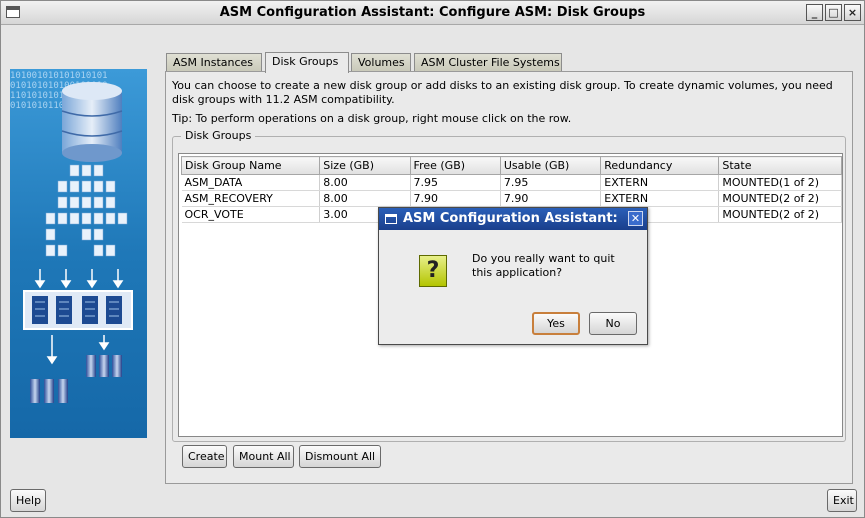  What do you see at coordinates (250, 165) in the screenshot?
I see `column-header-disk-group-name: Disk Group Name` at bounding box center [250, 165].